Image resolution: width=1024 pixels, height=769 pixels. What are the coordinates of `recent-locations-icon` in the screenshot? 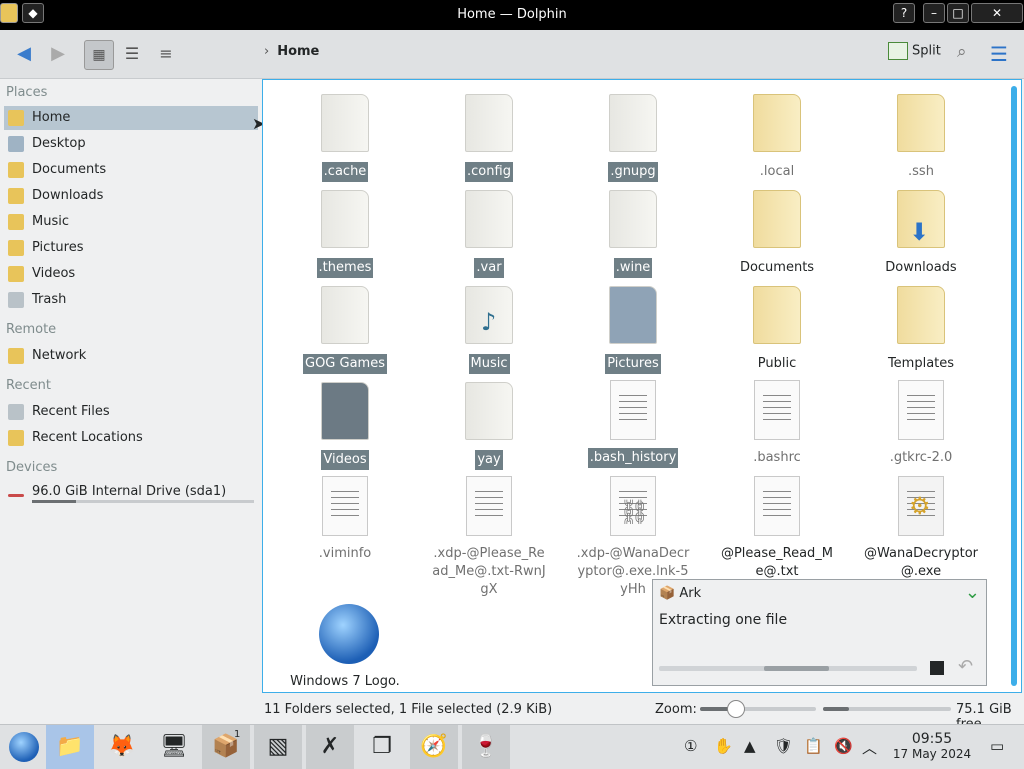 It's located at (16, 437).